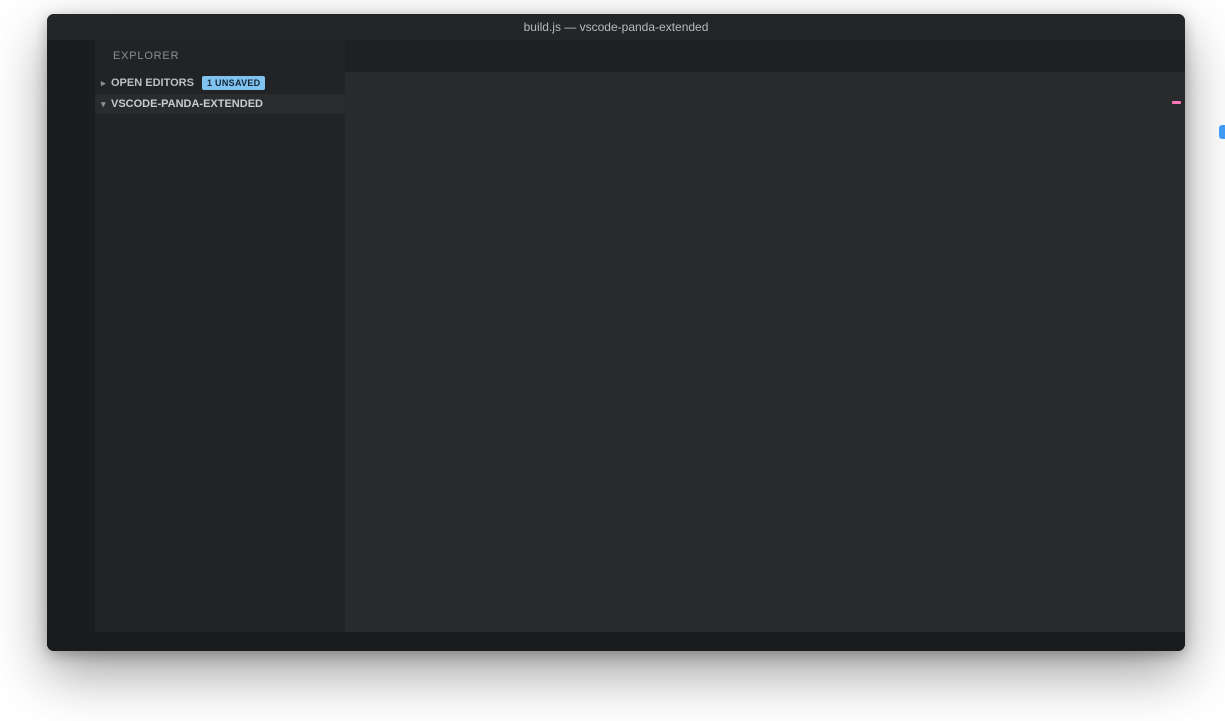 The width and height of the screenshot is (1225, 721). Describe the element at coordinates (64, 27) in the screenshot. I see `close-window-button` at that location.